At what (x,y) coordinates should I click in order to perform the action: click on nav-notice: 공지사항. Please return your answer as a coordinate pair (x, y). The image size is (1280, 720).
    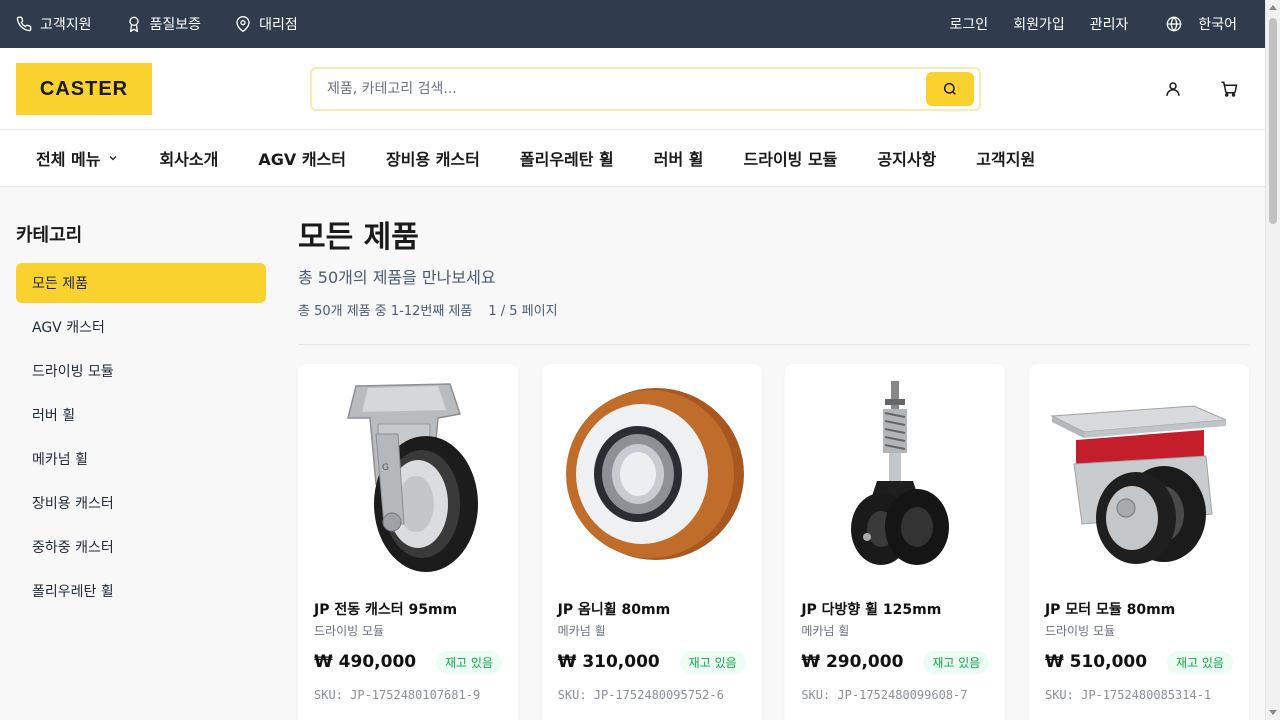
    Looking at the image, I should click on (906, 158).